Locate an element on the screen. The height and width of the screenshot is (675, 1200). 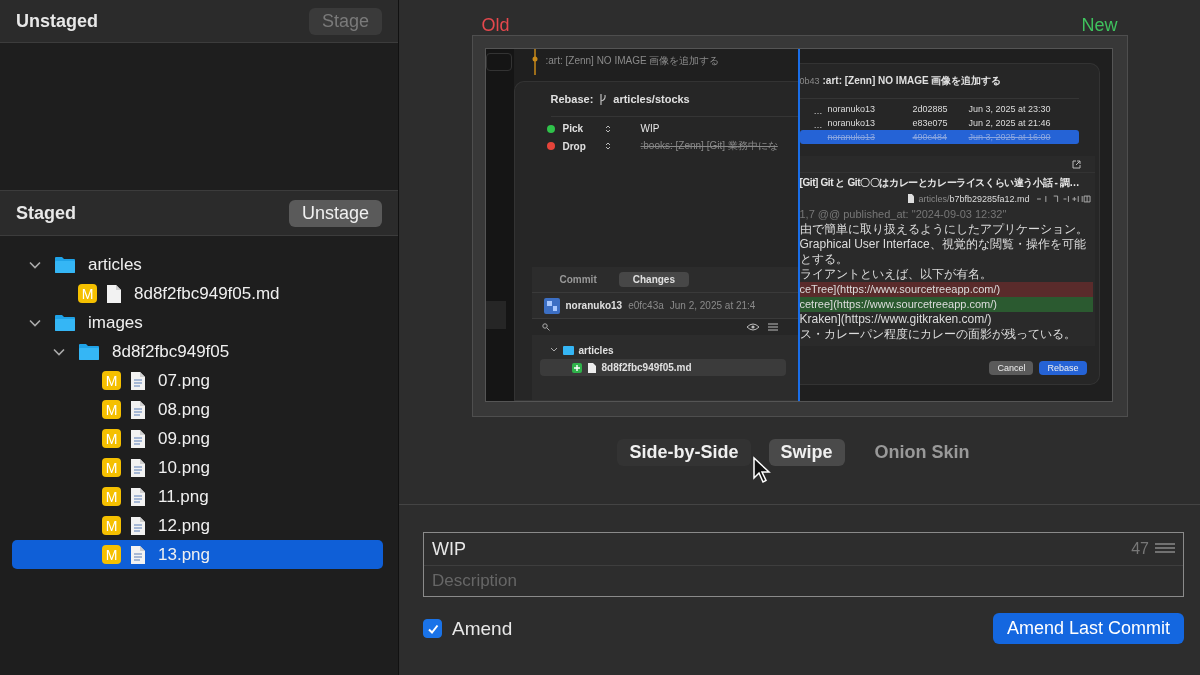
section-title: Staged is located at coordinates (46, 213).